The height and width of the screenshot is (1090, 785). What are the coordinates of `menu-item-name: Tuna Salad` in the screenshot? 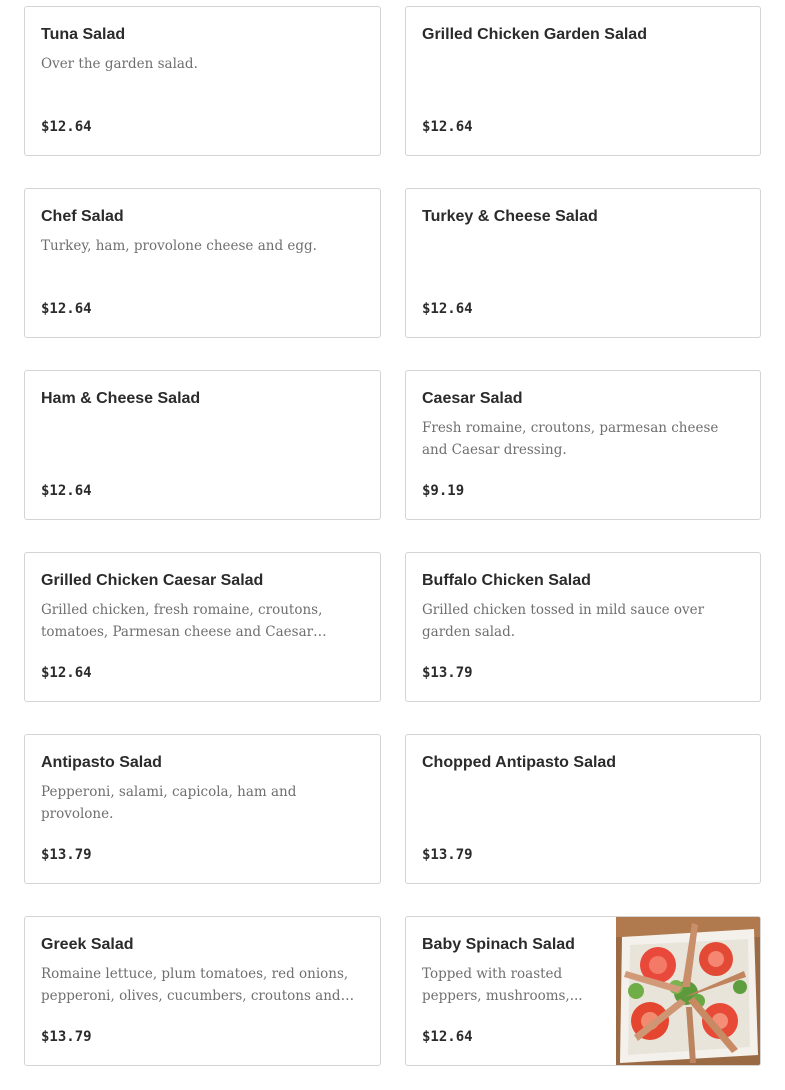 It's located at (83, 34).